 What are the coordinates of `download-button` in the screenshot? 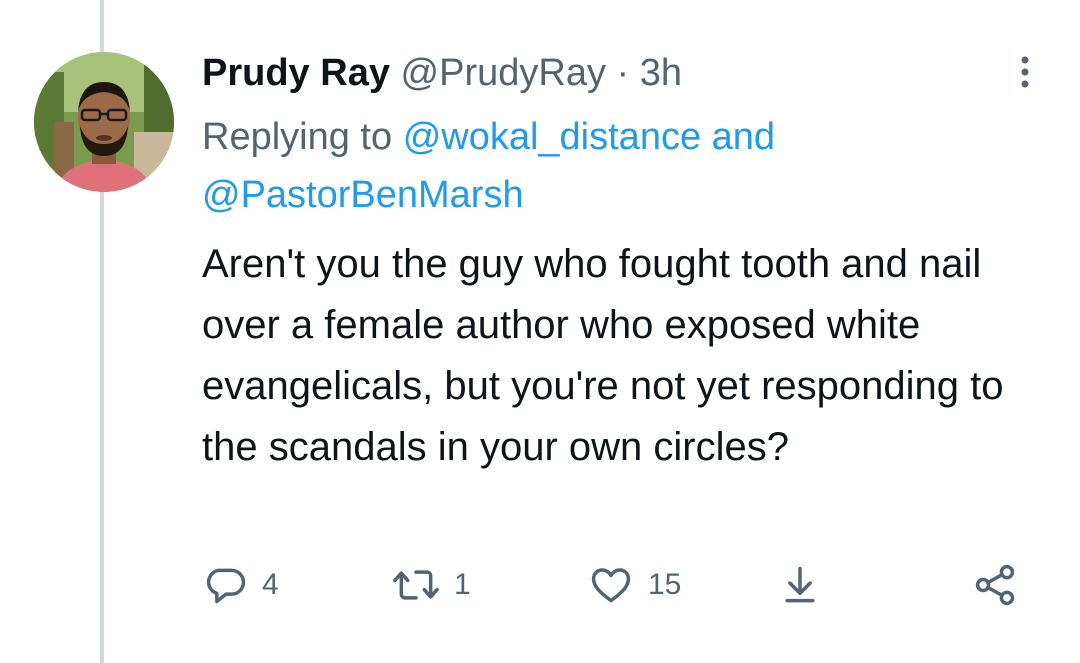 It's located at (800, 585).